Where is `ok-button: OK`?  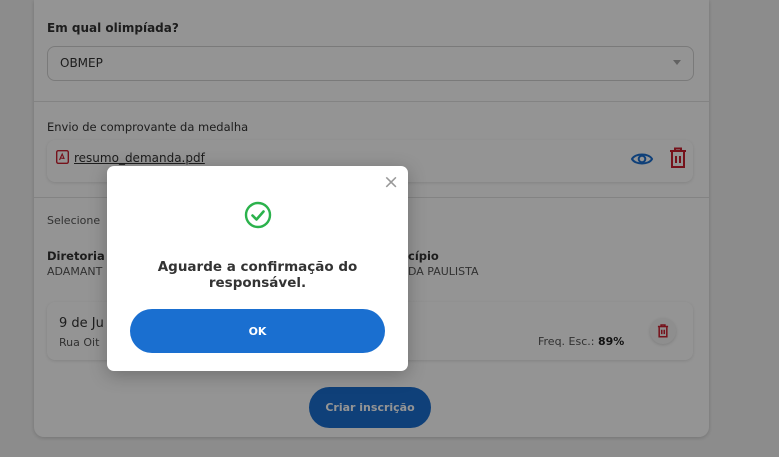 ok-button: OK is located at coordinates (257, 331).